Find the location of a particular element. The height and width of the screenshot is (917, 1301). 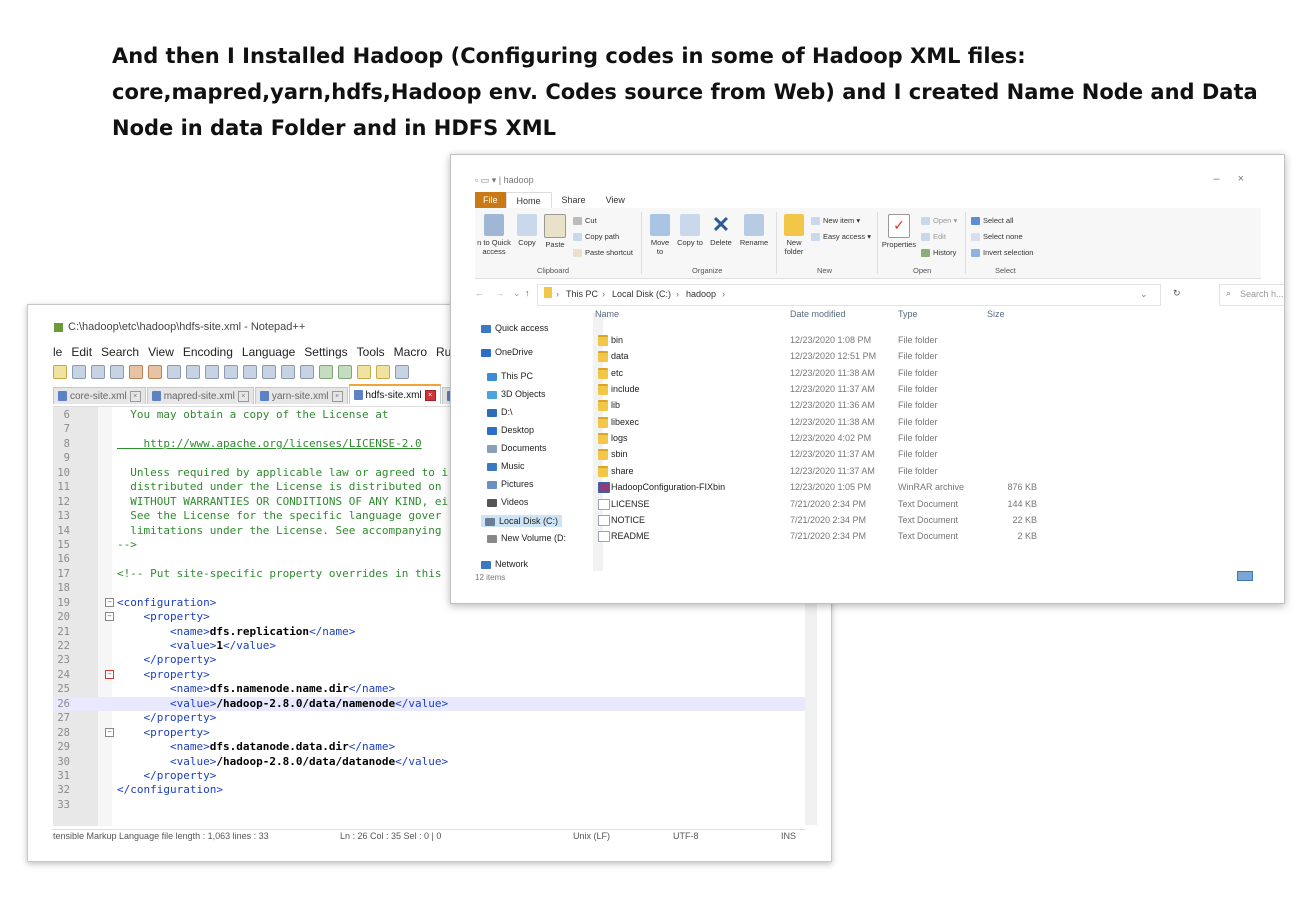

column-header-size: Size is located at coordinates (996, 317).